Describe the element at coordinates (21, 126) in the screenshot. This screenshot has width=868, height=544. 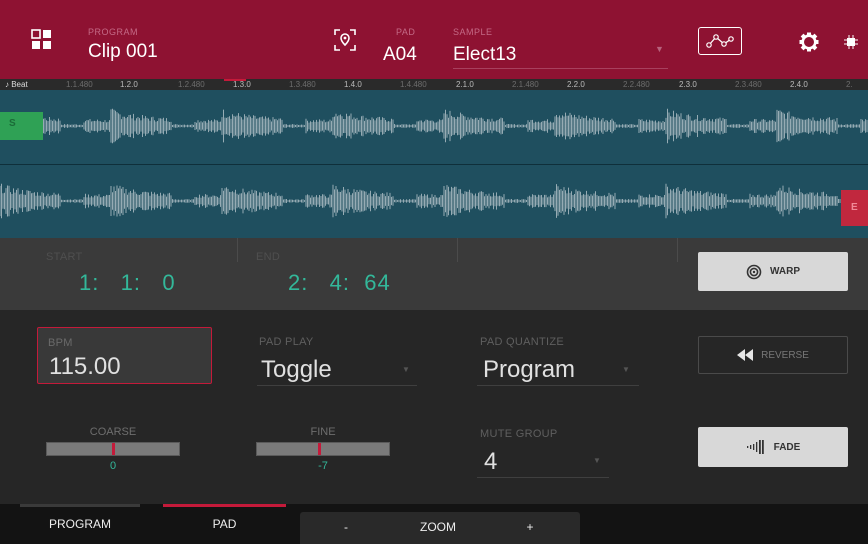
I see `start-marker: S` at that location.